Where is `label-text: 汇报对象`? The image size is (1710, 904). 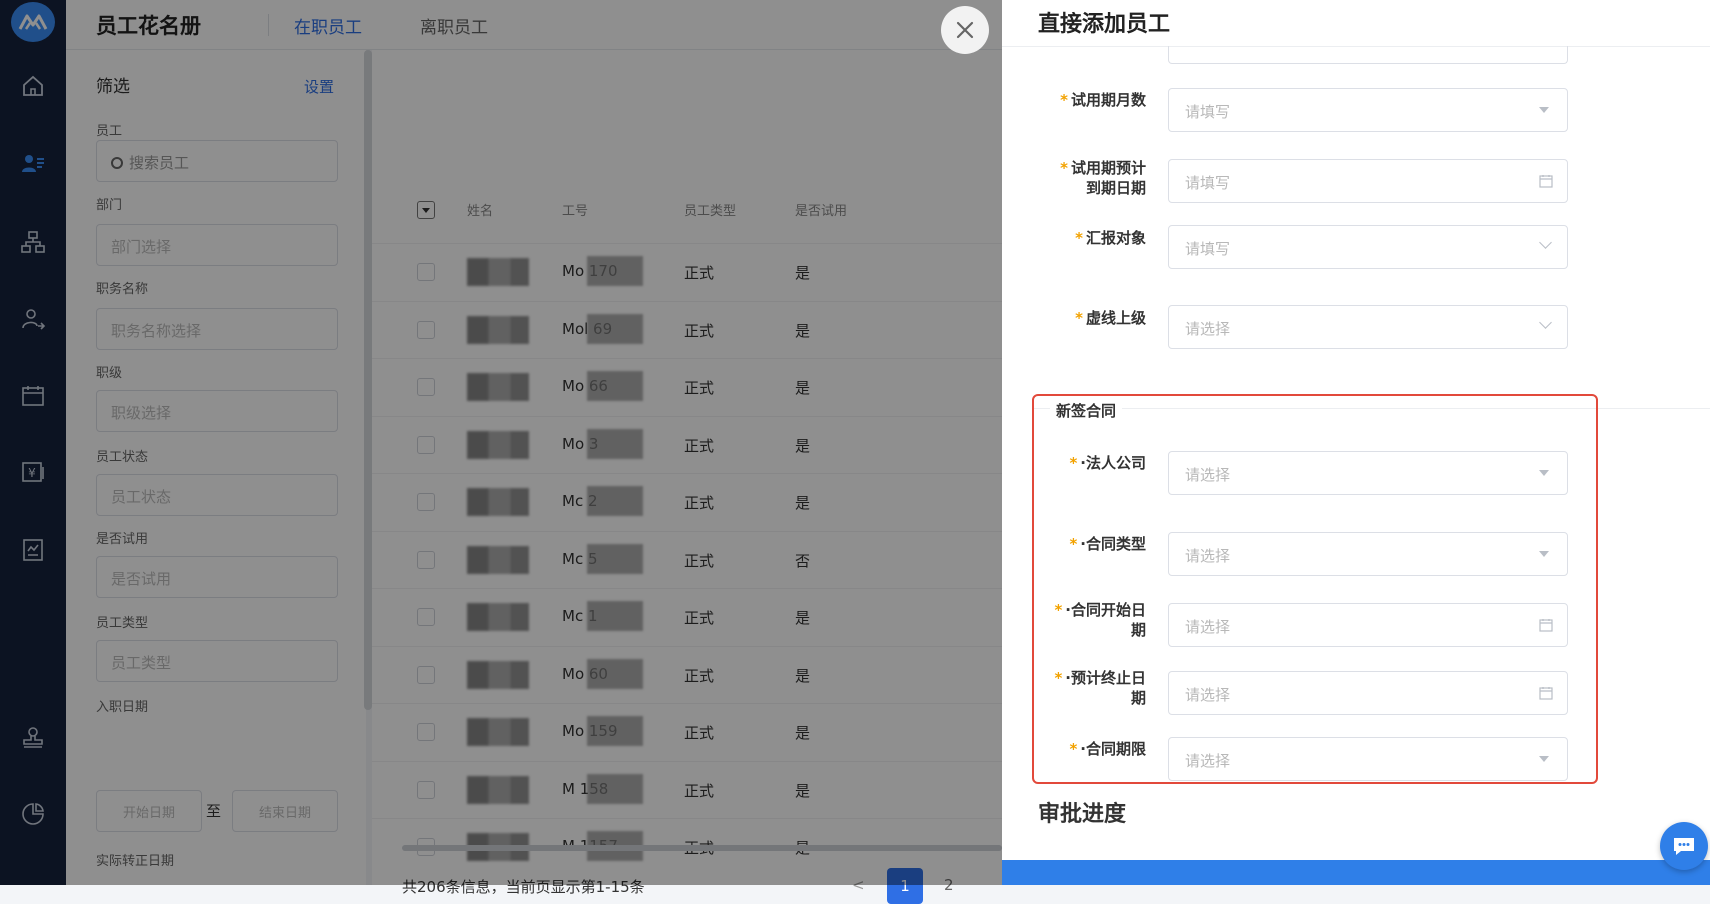
label-text: 汇报对象 is located at coordinates (1115, 238).